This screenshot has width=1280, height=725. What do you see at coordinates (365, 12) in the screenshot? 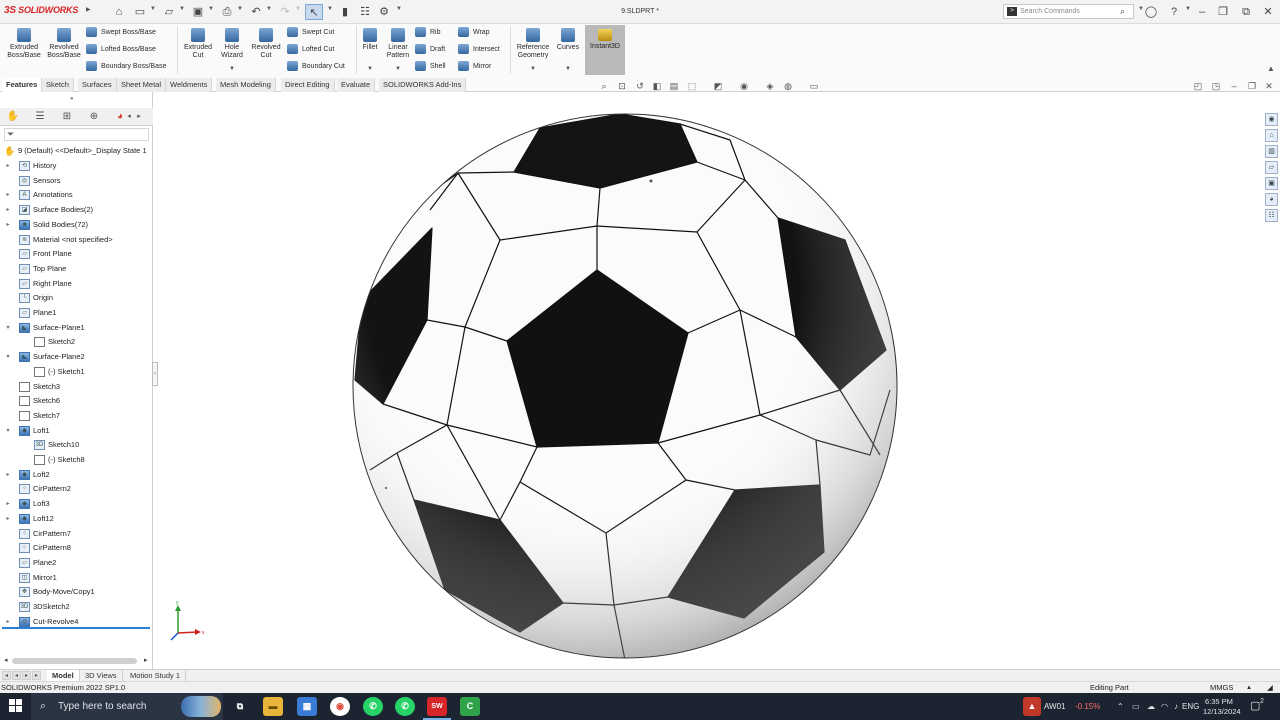
I see `file-properties-icon: ☷` at bounding box center [365, 12].